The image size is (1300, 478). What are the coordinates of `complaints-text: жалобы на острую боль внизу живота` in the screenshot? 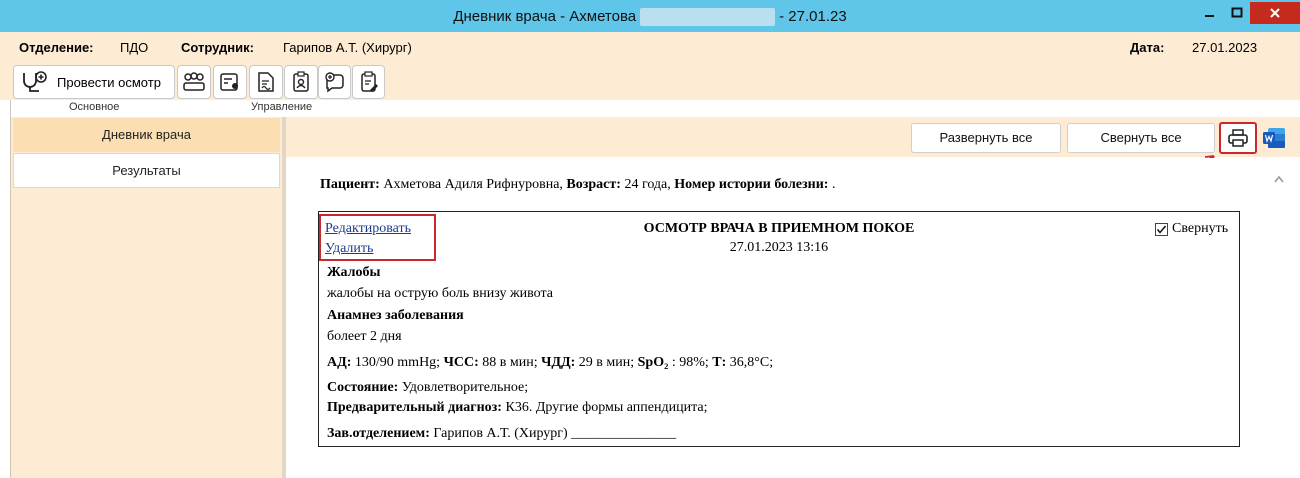 It's located at (440, 293).